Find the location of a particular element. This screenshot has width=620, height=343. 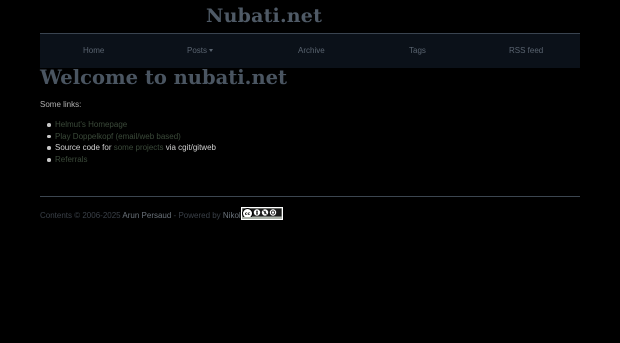

list-item: Referrals is located at coordinates (131, 160).